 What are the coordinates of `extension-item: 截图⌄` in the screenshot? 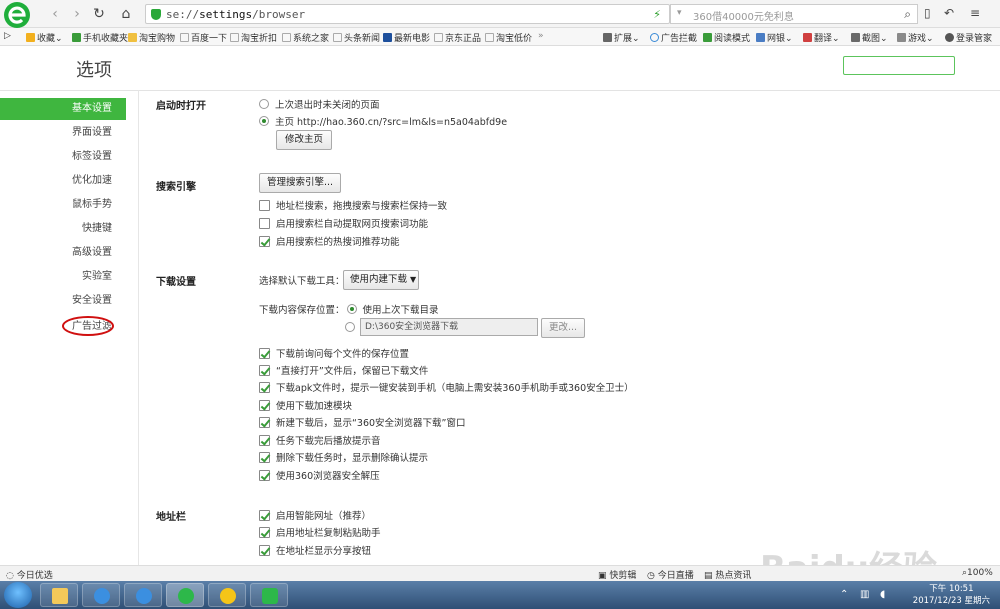 It's located at (869, 37).